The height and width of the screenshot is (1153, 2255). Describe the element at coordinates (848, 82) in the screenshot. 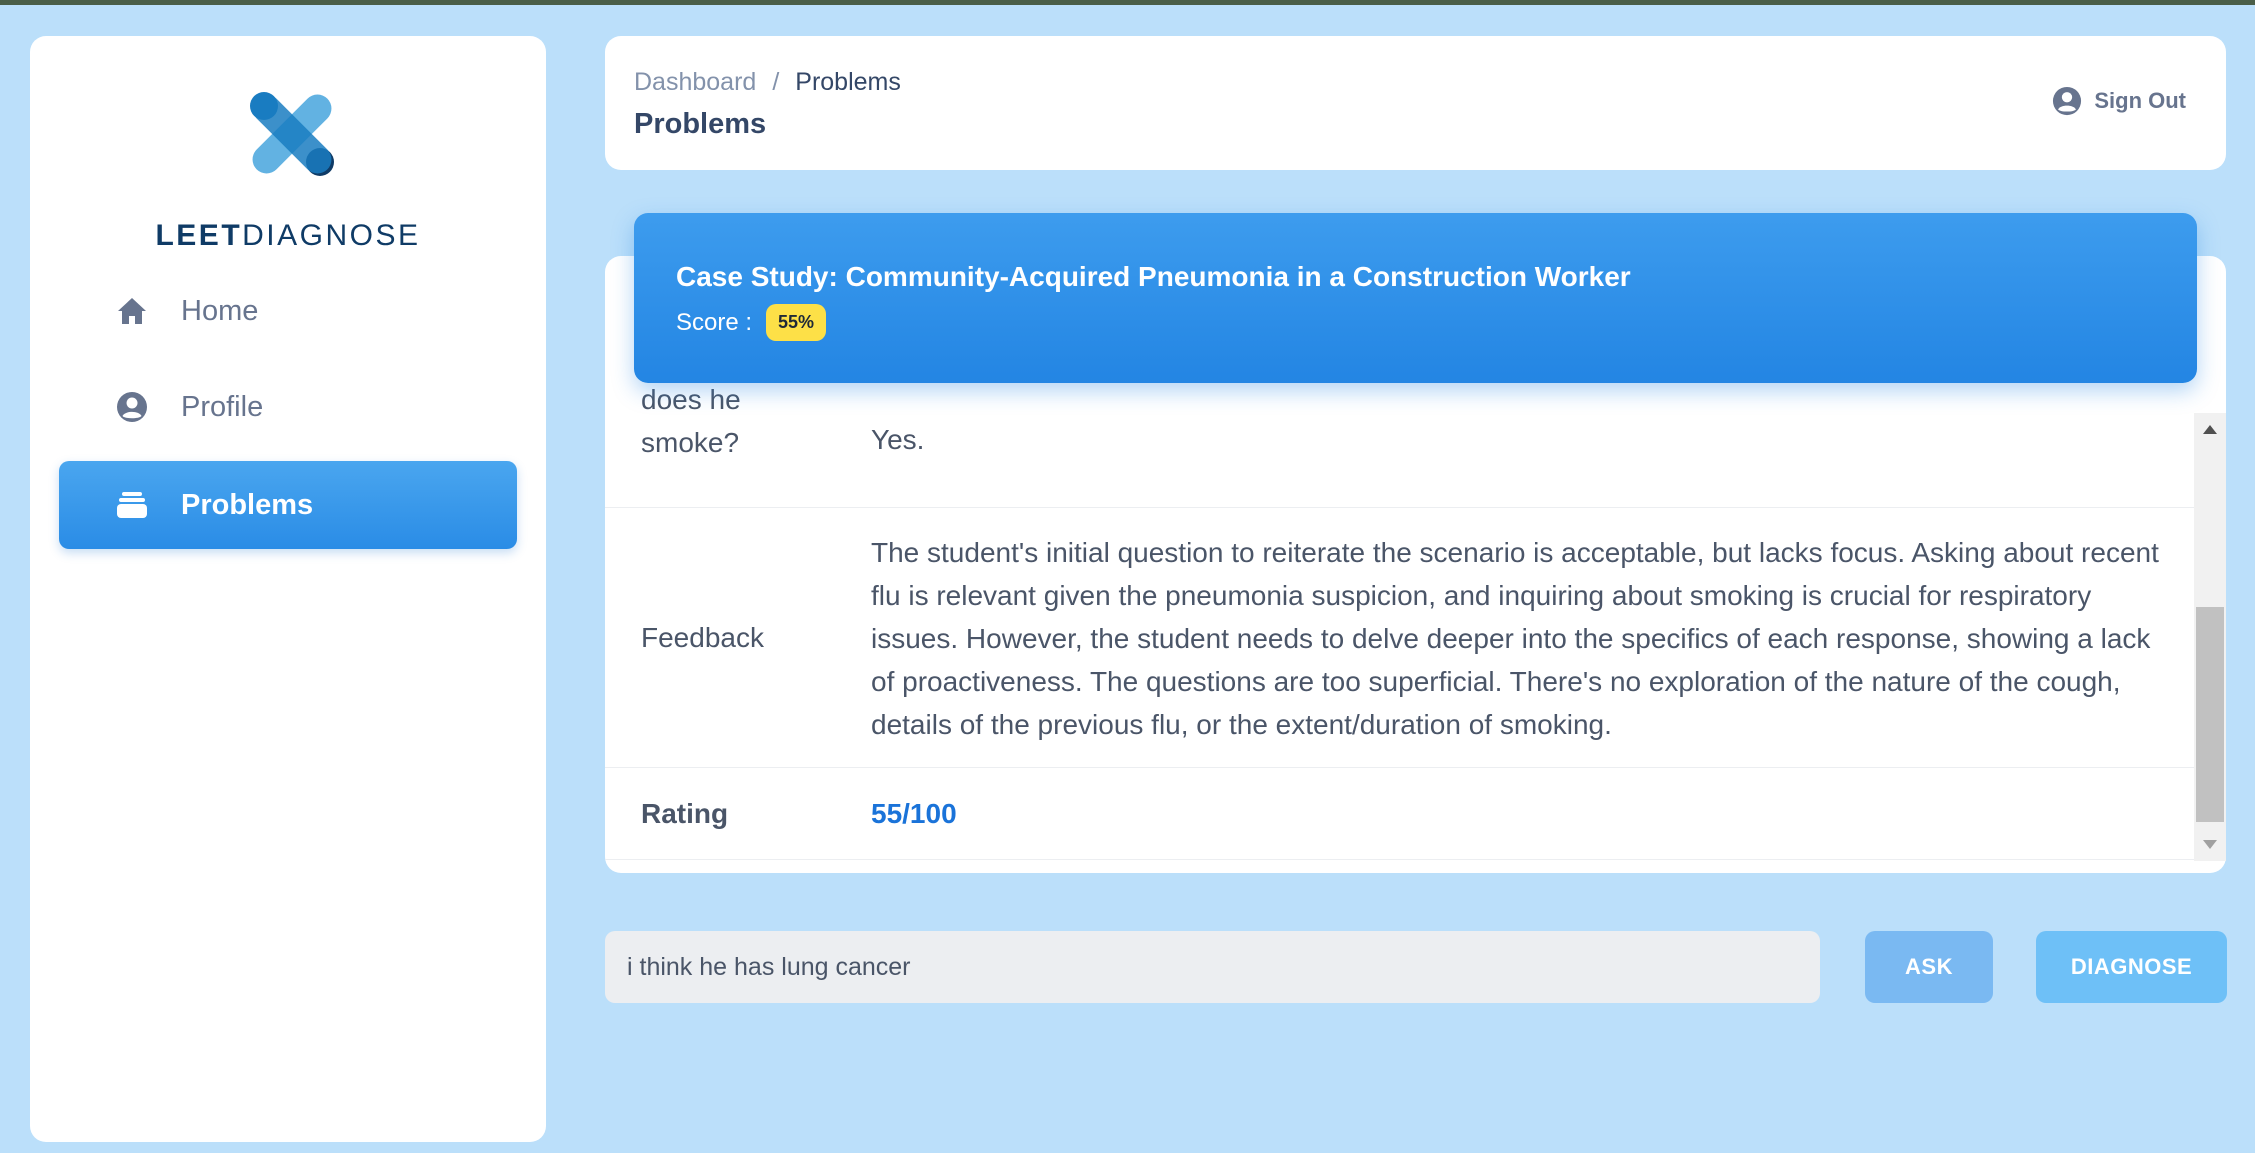

I see `breadcrumb-current: Problems` at that location.